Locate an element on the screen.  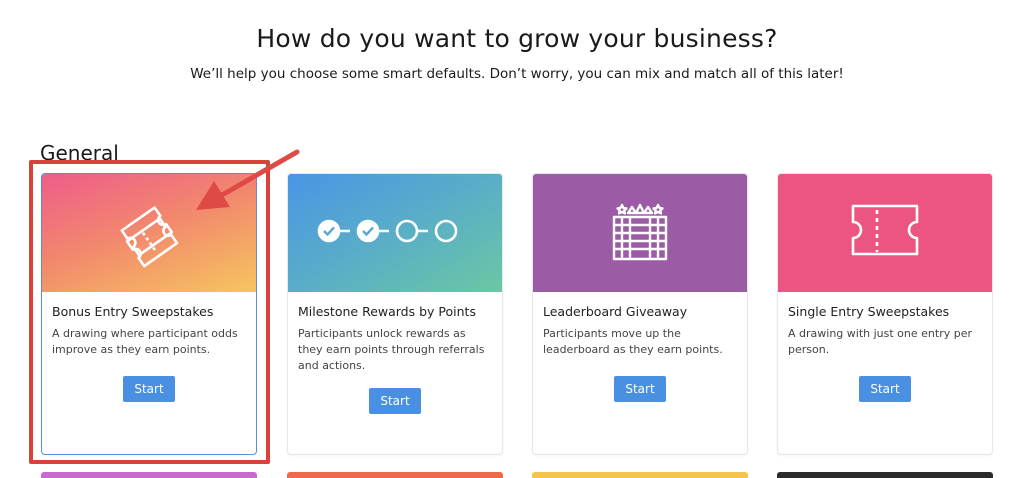
arrow-annotation is located at coordinates (248, 179).